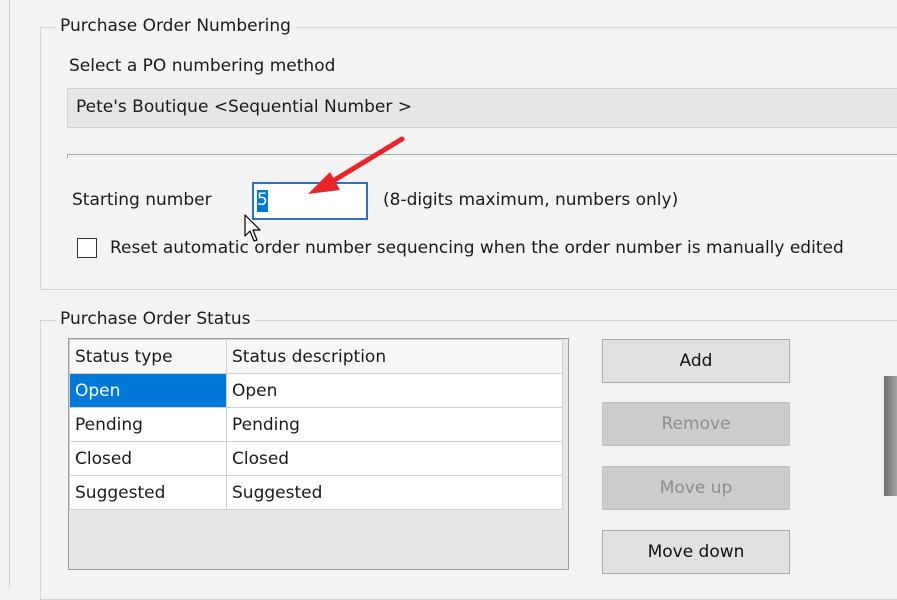 This screenshot has height=600, width=897. Describe the element at coordinates (696, 552) in the screenshot. I see `move-down-button: Move down` at that location.